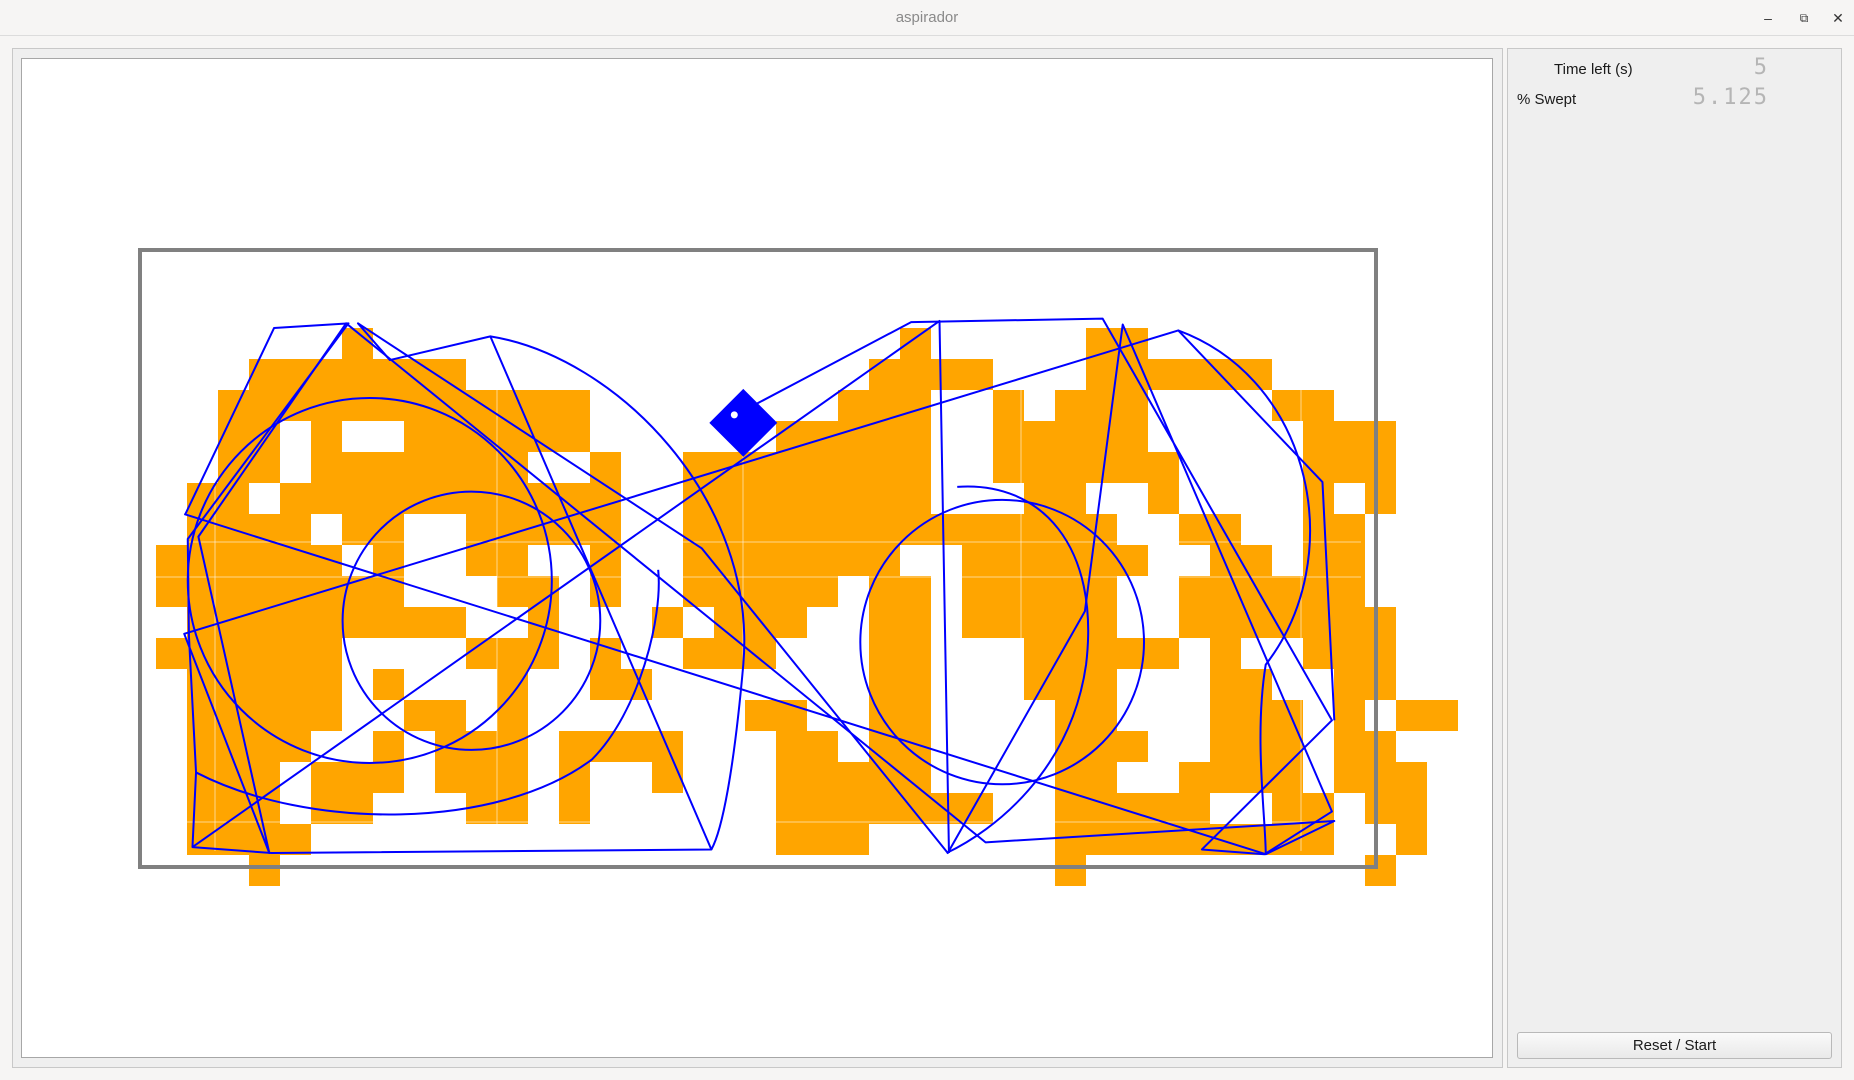 The width and height of the screenshot is (1854, 1080). I want to click on window-title: aspirador, so click(927, 17).